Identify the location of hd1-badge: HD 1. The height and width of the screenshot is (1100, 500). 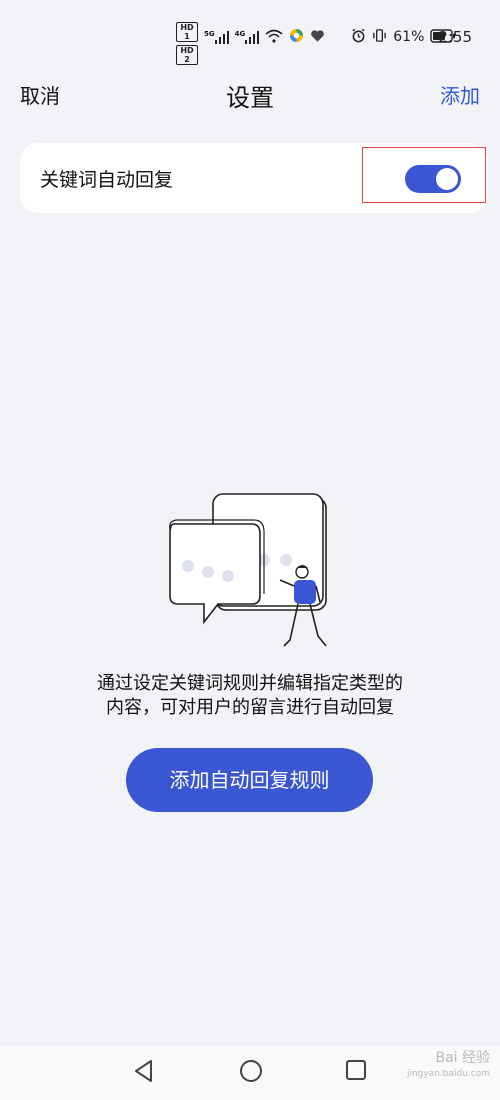
(187, 32).